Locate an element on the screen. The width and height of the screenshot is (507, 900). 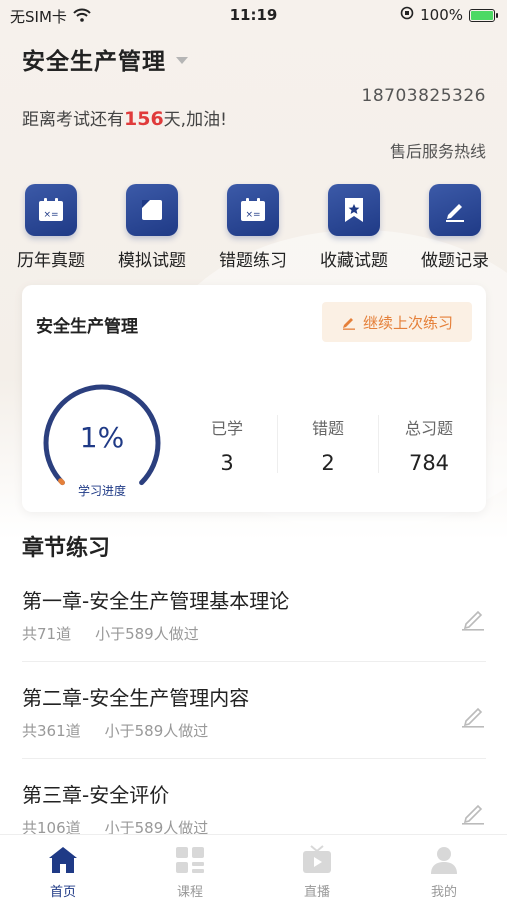
feature-mock-exams: 模拟试题 is located at coordinates (152, 227).